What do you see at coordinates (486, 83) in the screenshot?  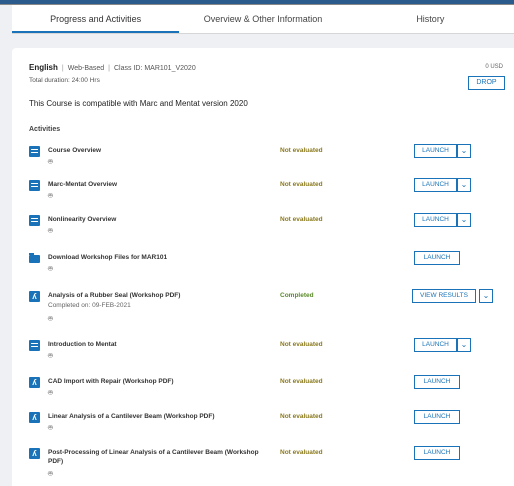 I see `drop-button: DROP` at bounding box center [486, 83].